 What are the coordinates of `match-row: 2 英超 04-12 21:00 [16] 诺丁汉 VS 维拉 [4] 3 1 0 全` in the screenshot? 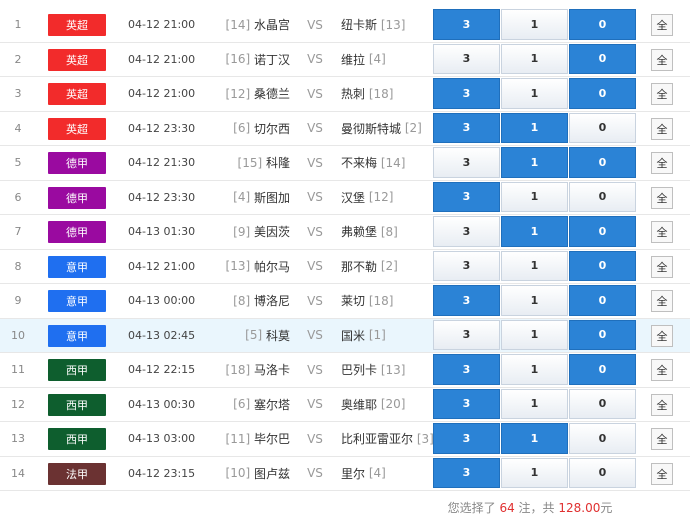 It's located at (345, 59).